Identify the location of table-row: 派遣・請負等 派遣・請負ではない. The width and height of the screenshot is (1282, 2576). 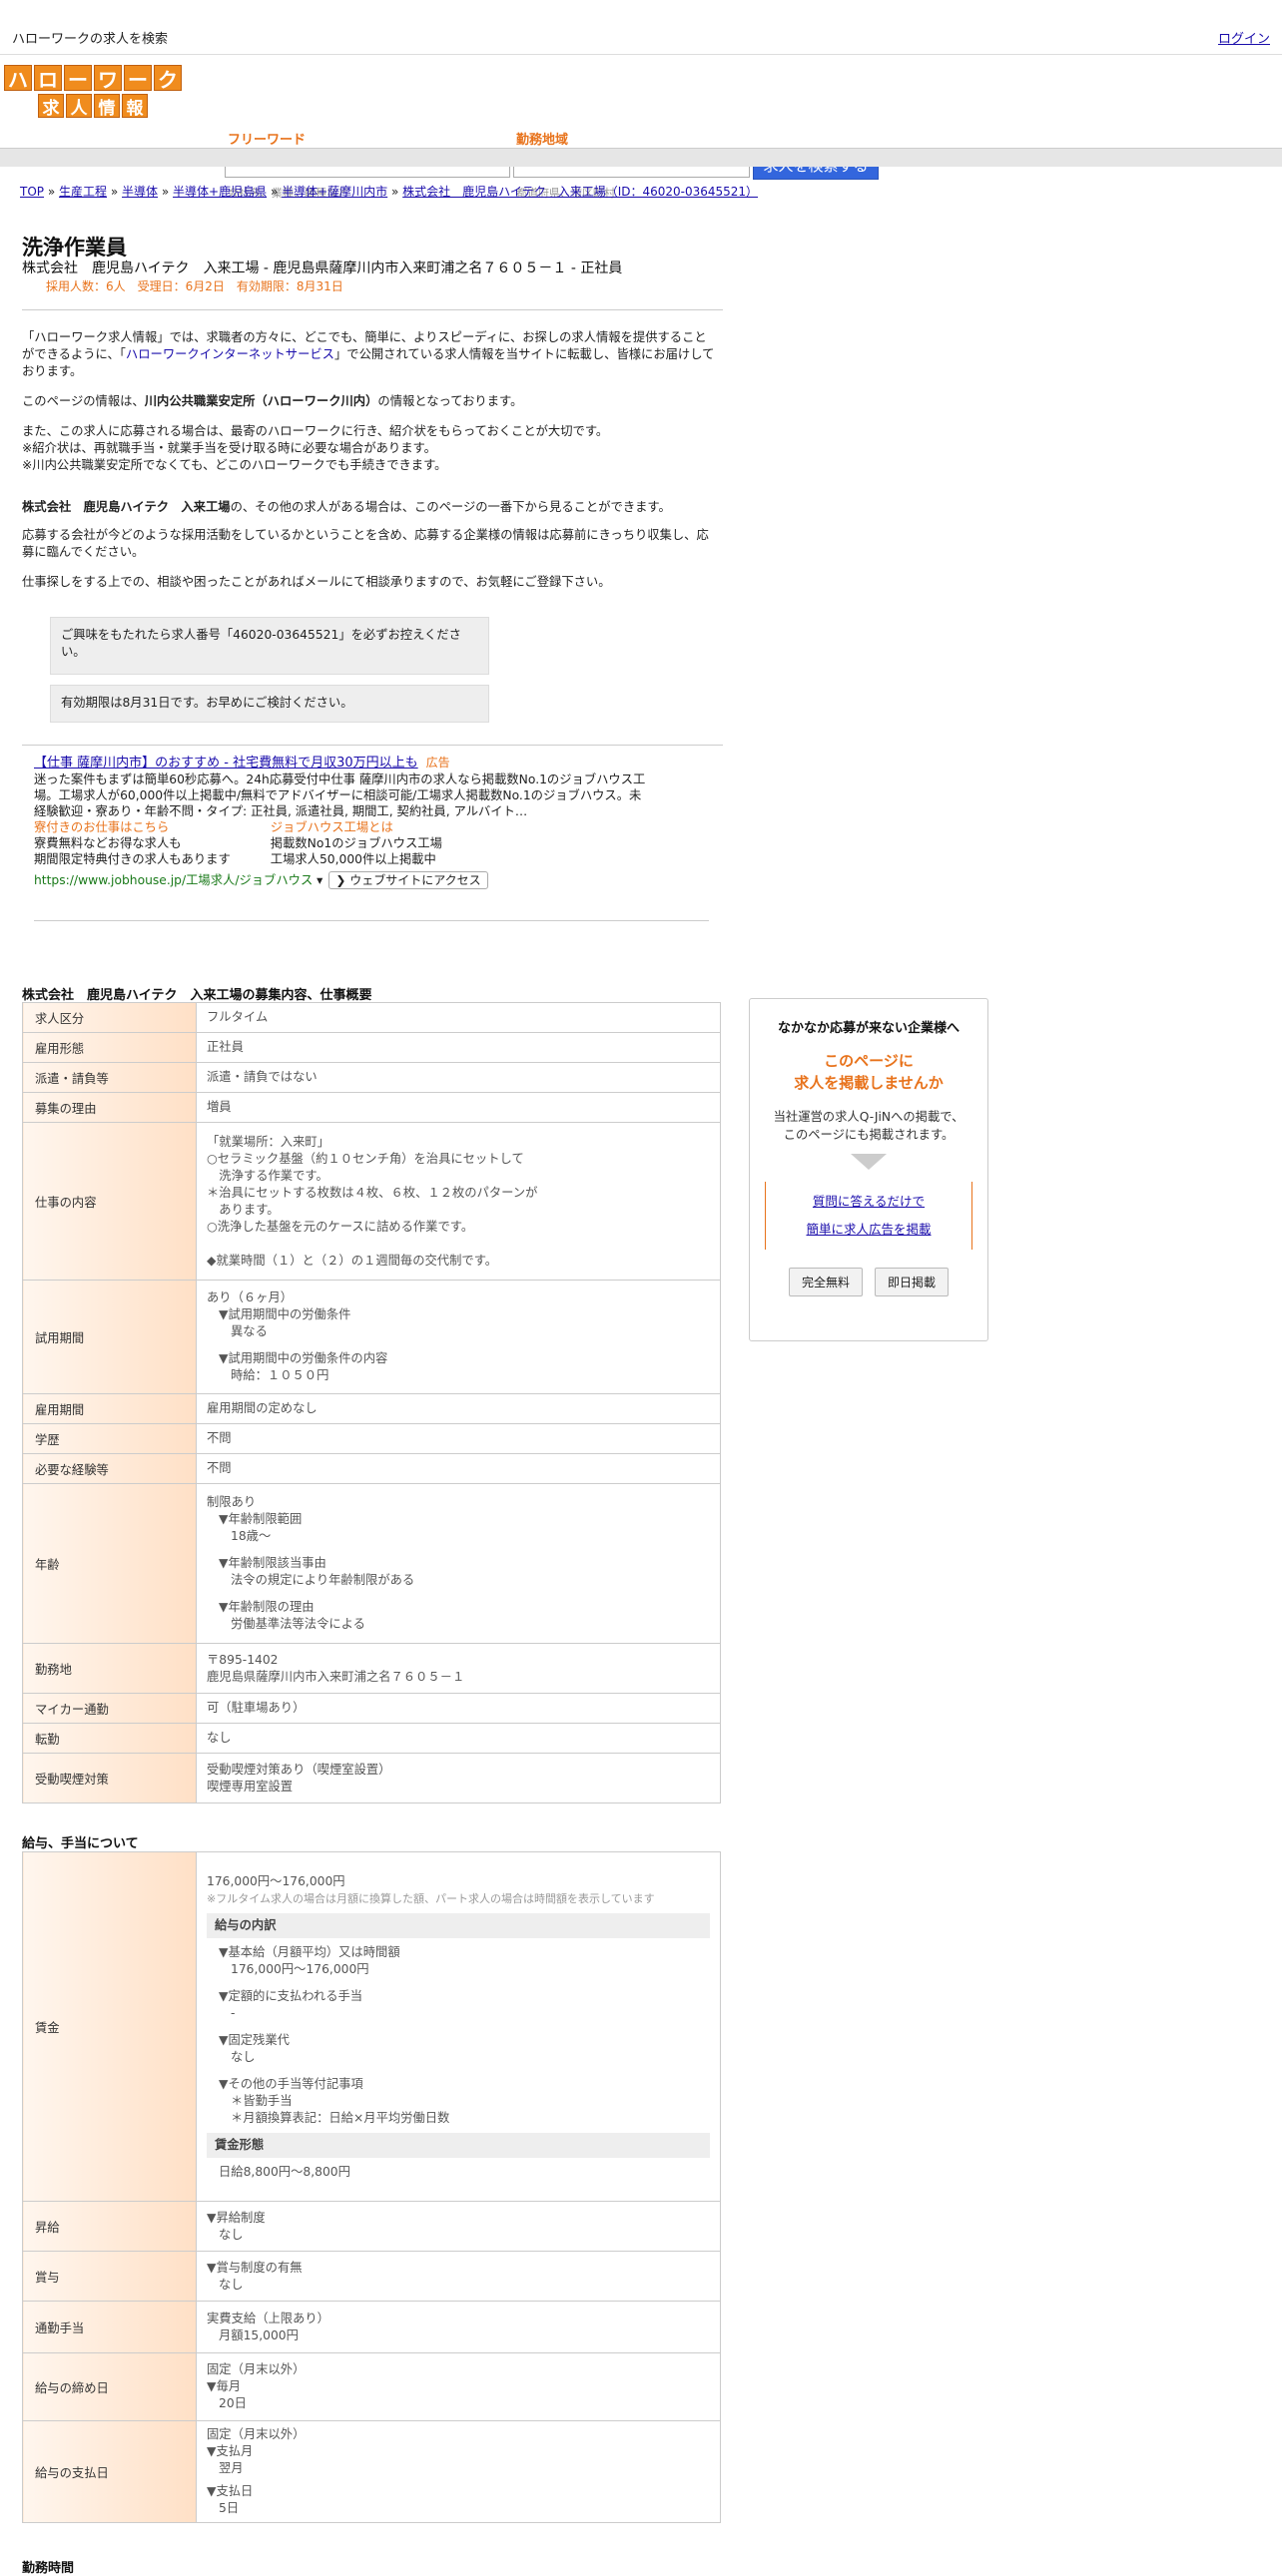
(371, 1077).